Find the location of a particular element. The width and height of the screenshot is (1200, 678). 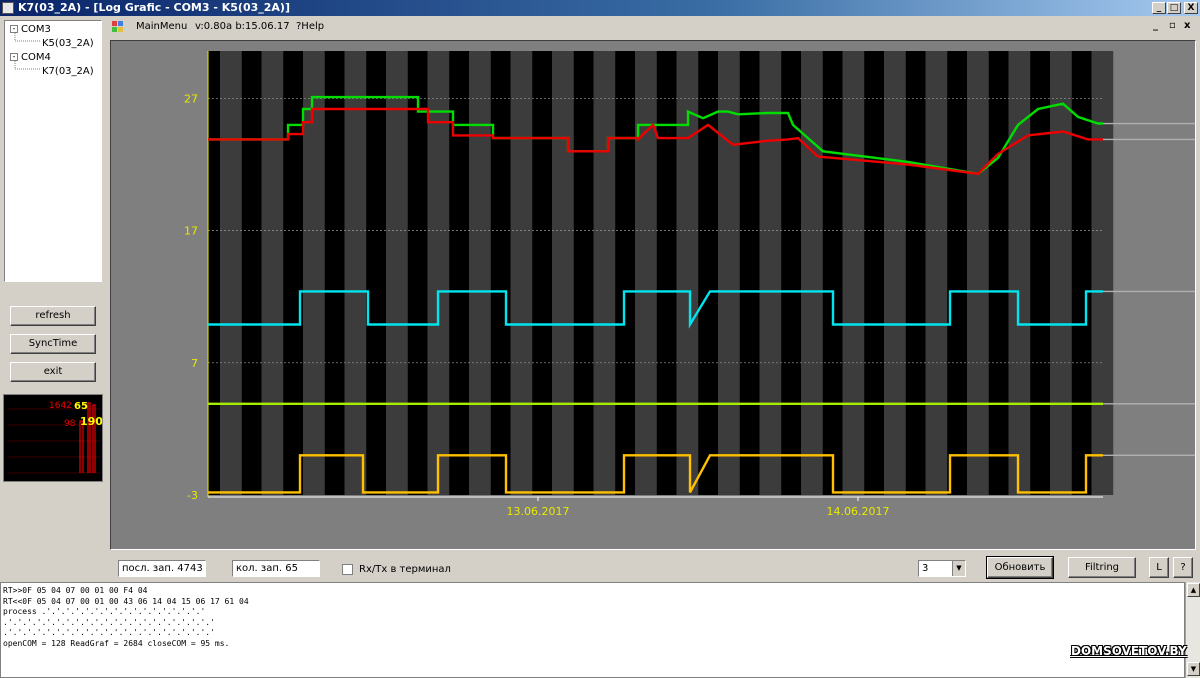

x-tick-labels: 13.06.2017 14.06.2017 is located at coordinates (698, 511).